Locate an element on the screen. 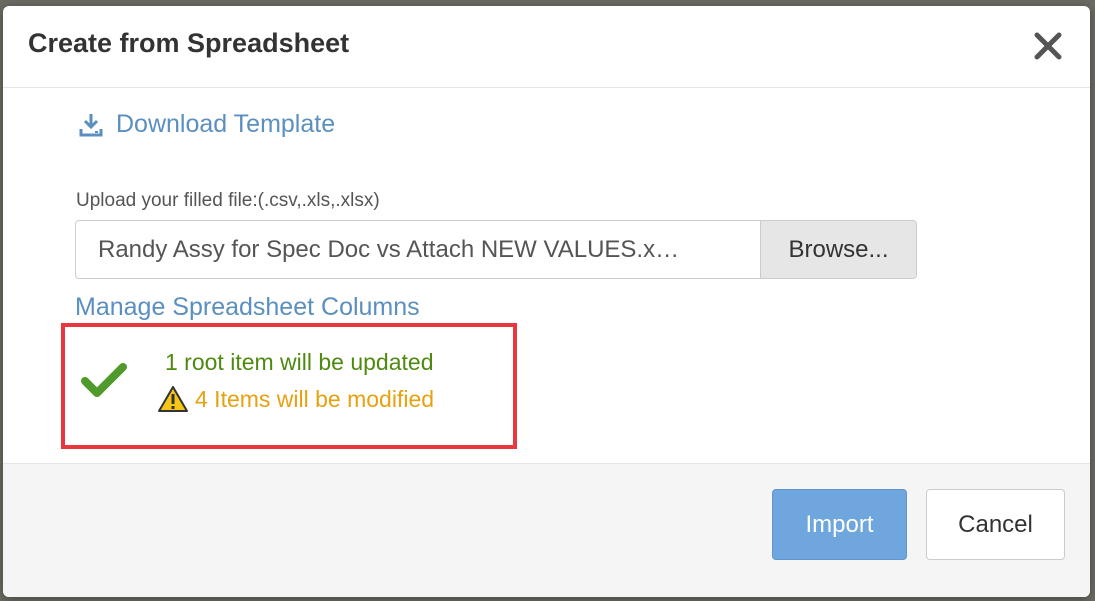  status-warning-text: 4 Items will be modified is located at coordinates (315, 398).